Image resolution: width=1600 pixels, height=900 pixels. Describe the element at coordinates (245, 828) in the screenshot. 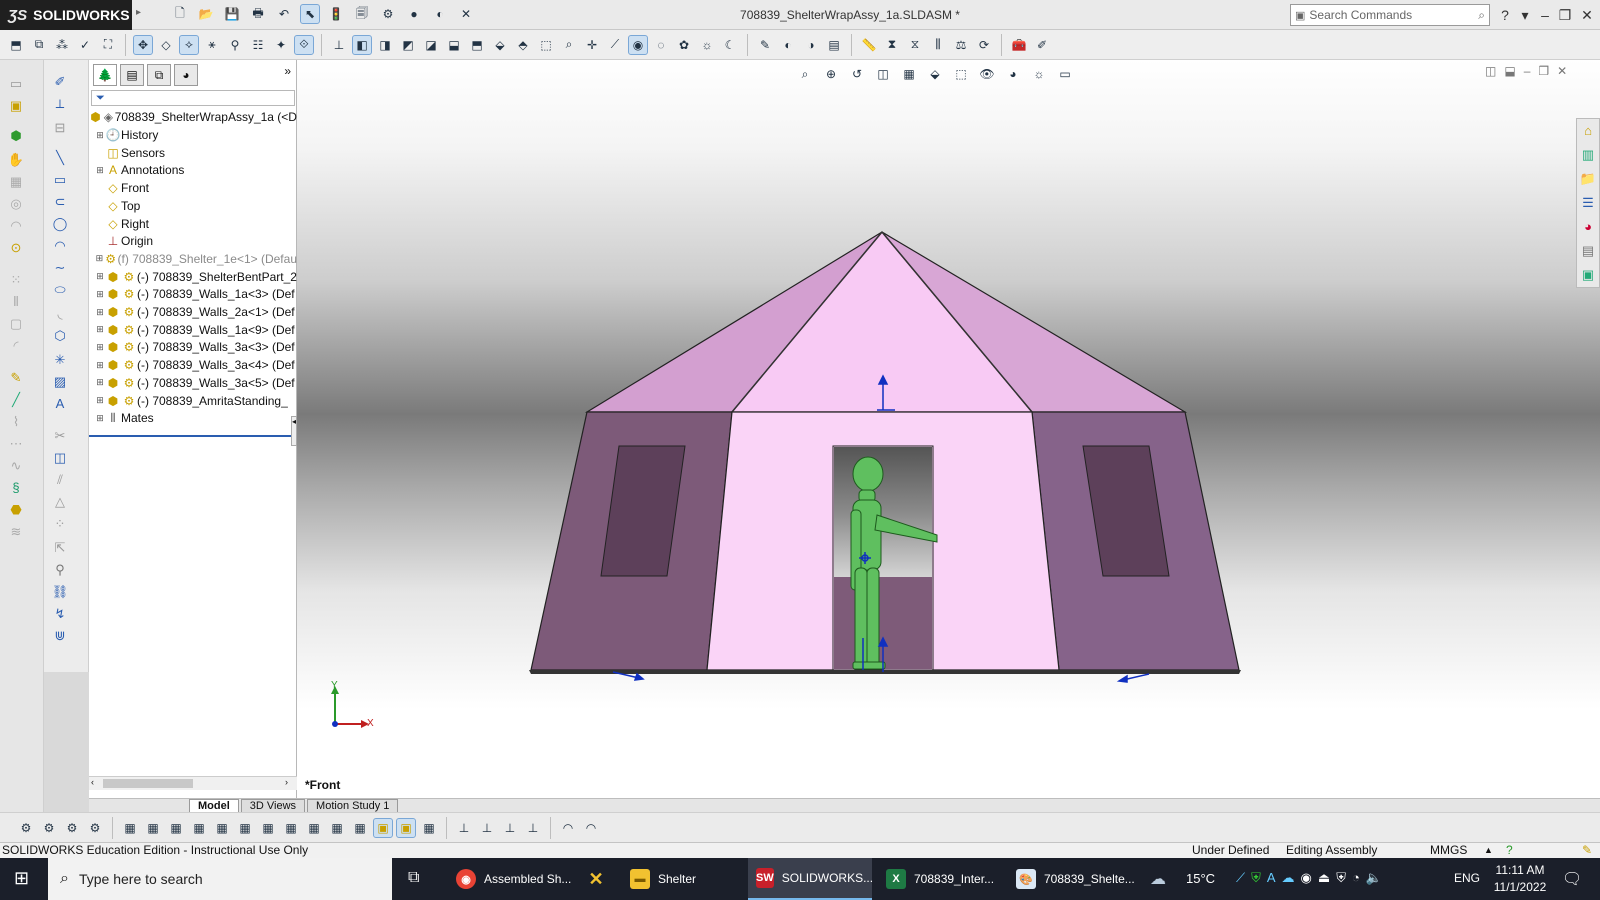

I see `jog-icon: ▦` at that location.